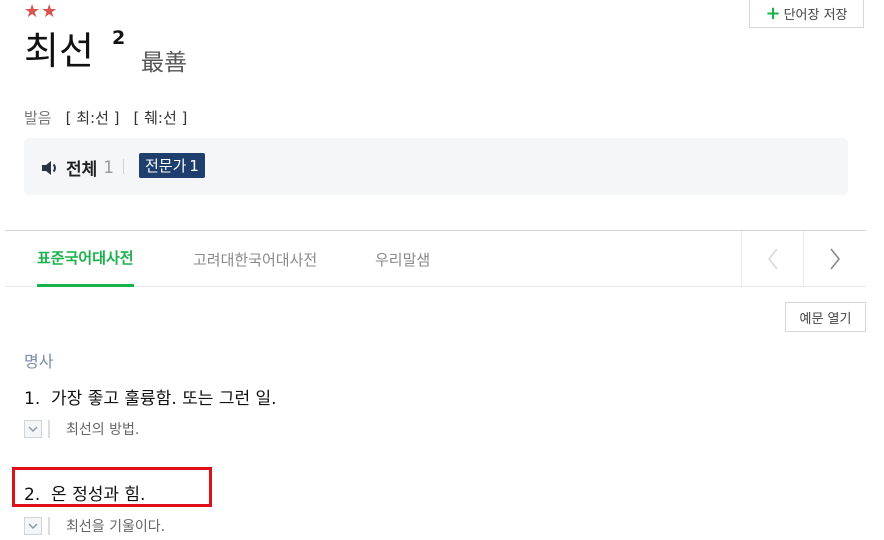 This screenshot has width=884, height=540. What do you see at coordinates (103, 430) in the screenshot?
I see `example-text: 최선의 방법.` at bounding box center [103, 430].